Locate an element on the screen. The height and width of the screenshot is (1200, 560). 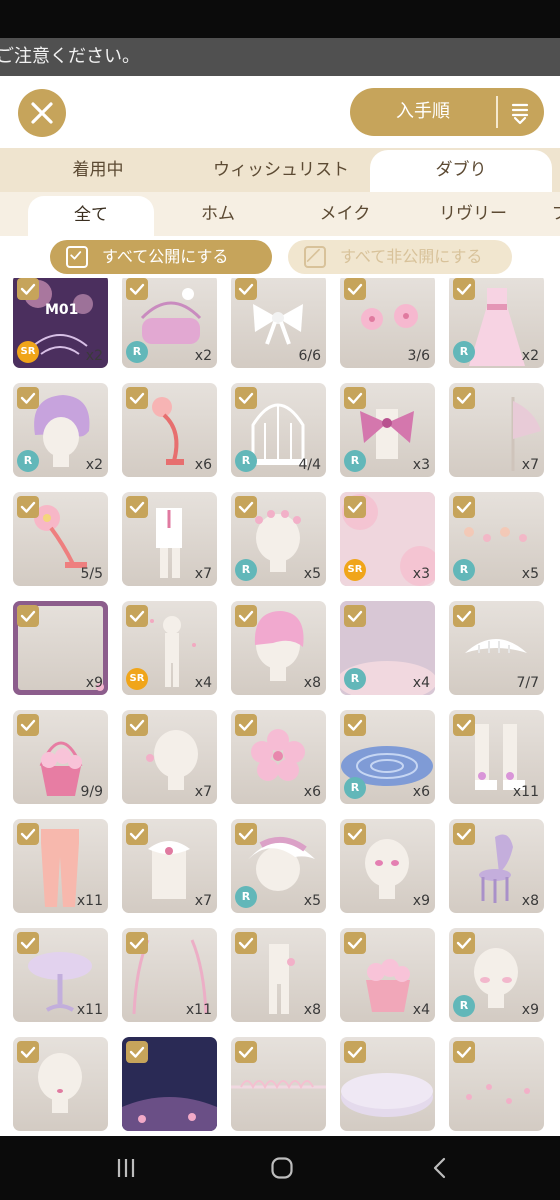
item-card: 3/6 is located at coordinates (387, 323).